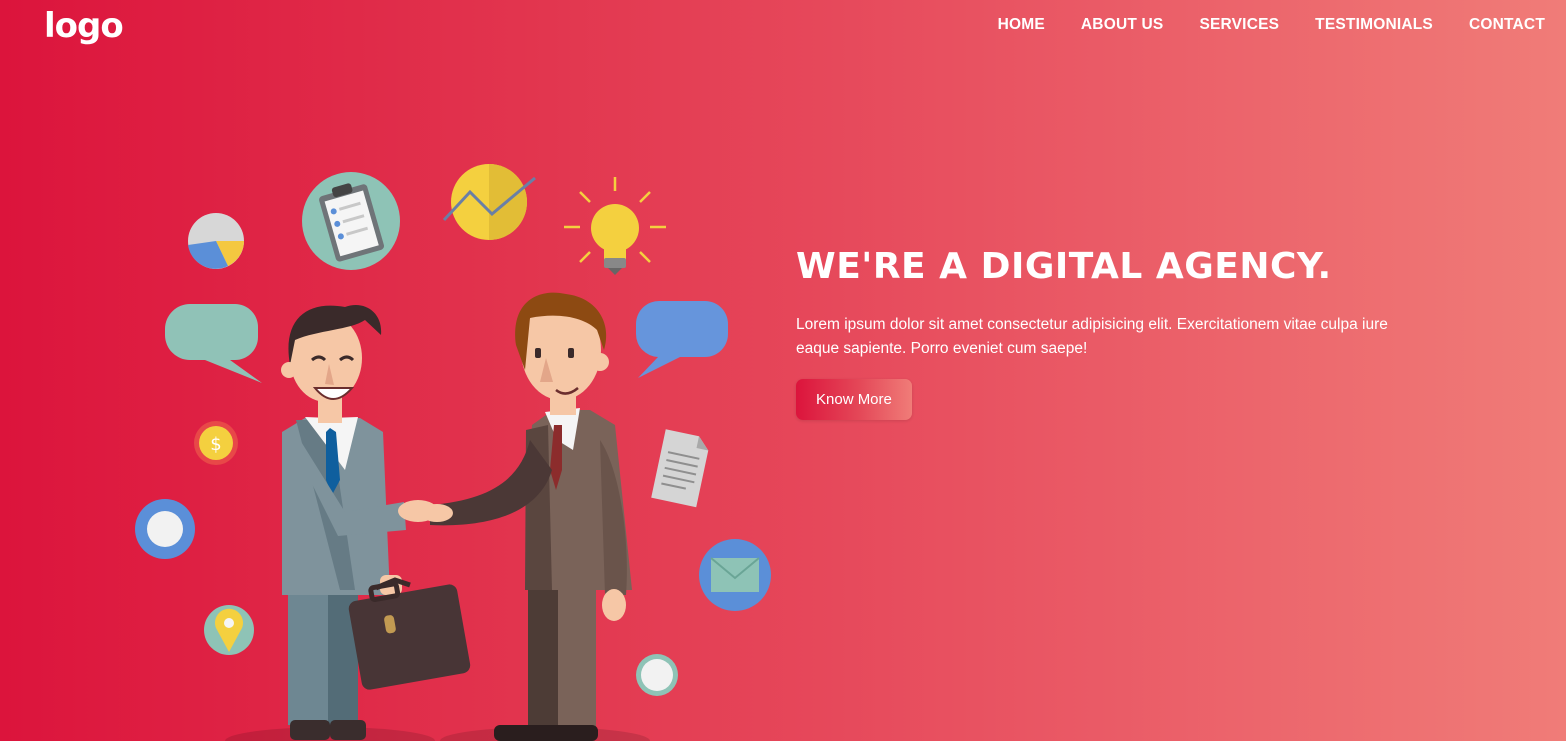 The height and width of the screenshot is (741, 1566). Describe the element at coordinates (1064, 266) in the screenshot. I see `hero-title: WE'RE A DIGITAL AGENCY.` at that location.